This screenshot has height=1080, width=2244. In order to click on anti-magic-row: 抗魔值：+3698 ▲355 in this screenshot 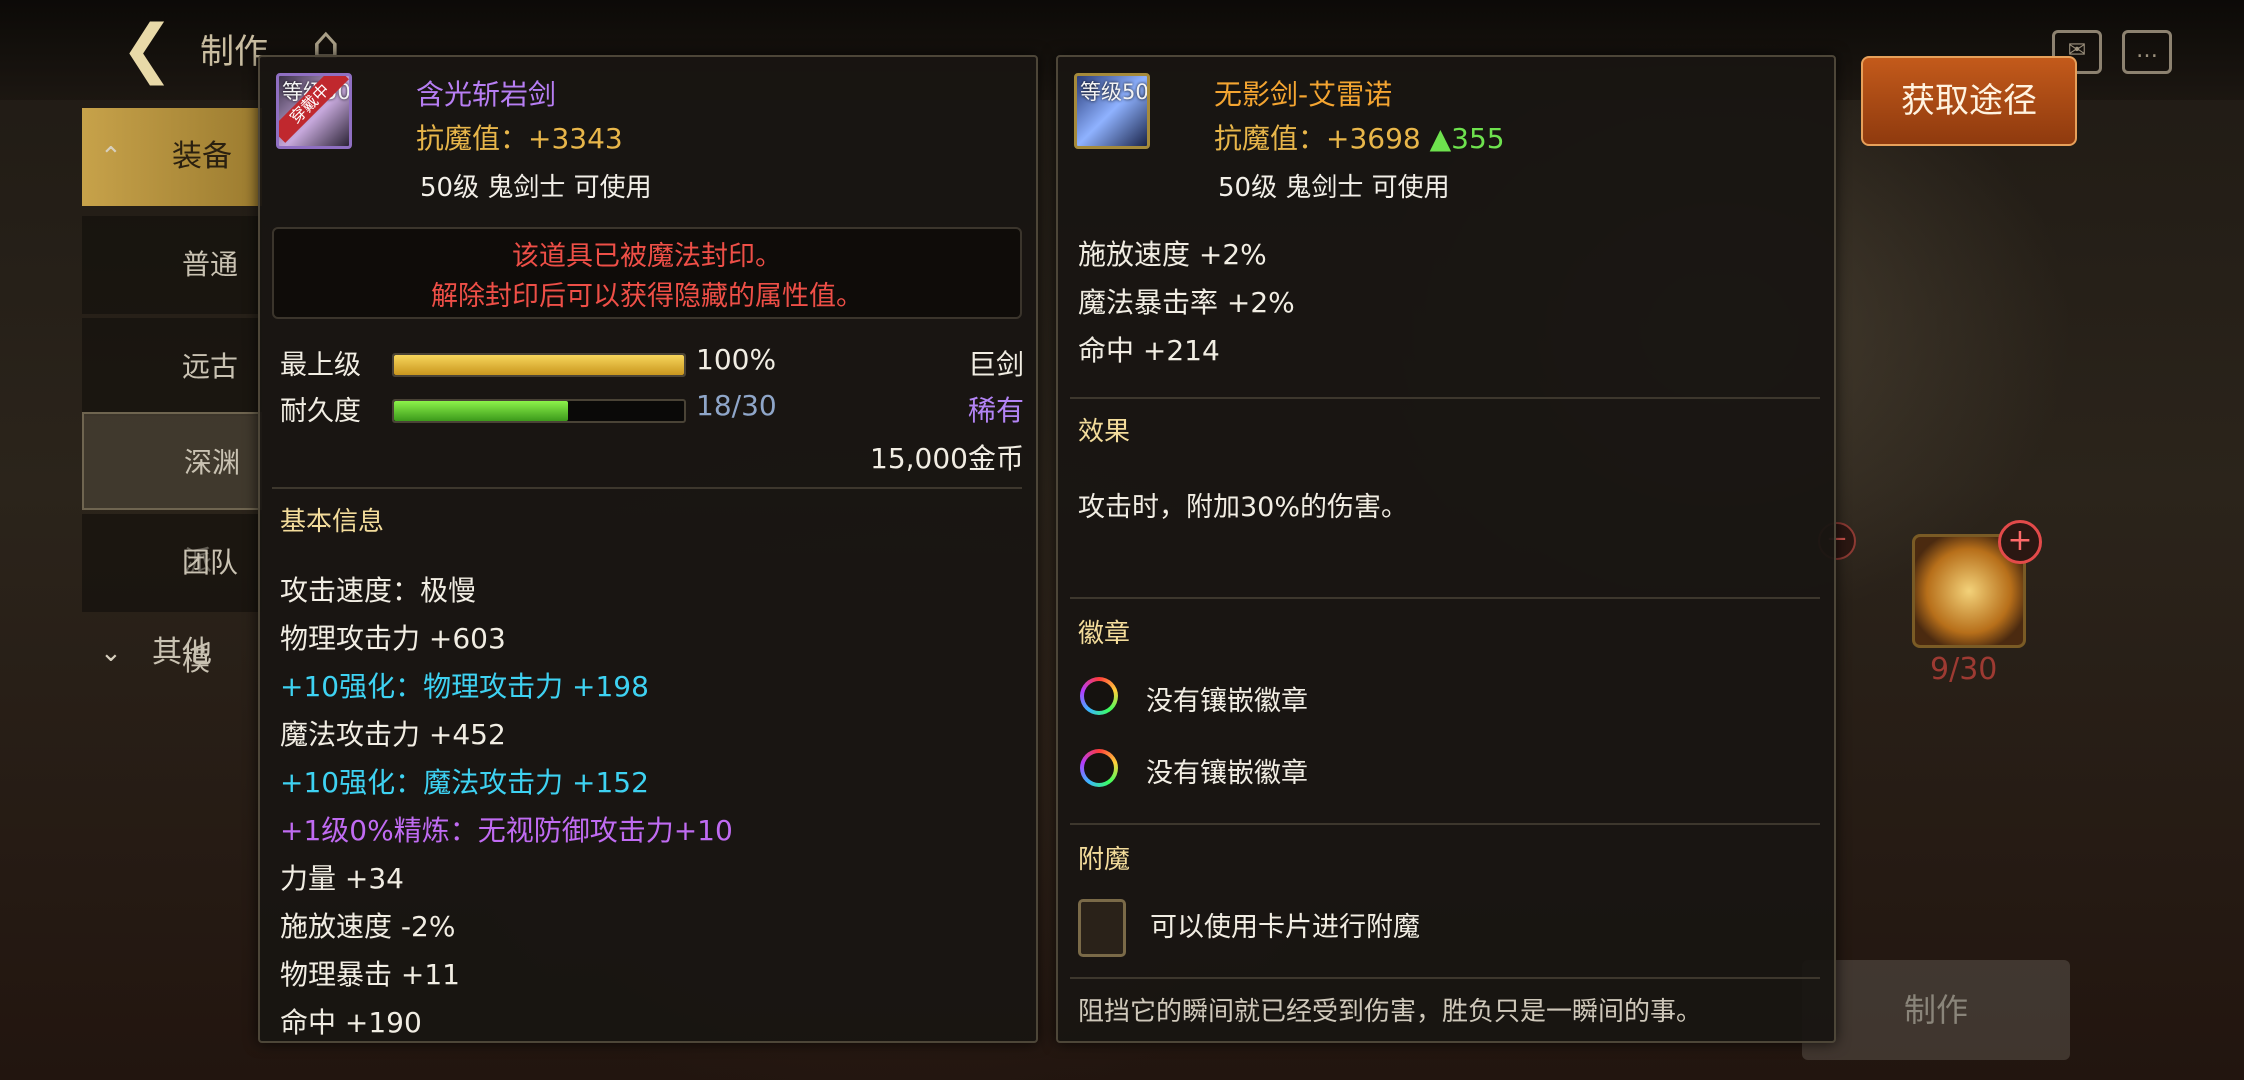, I will do `click(1359, 137)`.